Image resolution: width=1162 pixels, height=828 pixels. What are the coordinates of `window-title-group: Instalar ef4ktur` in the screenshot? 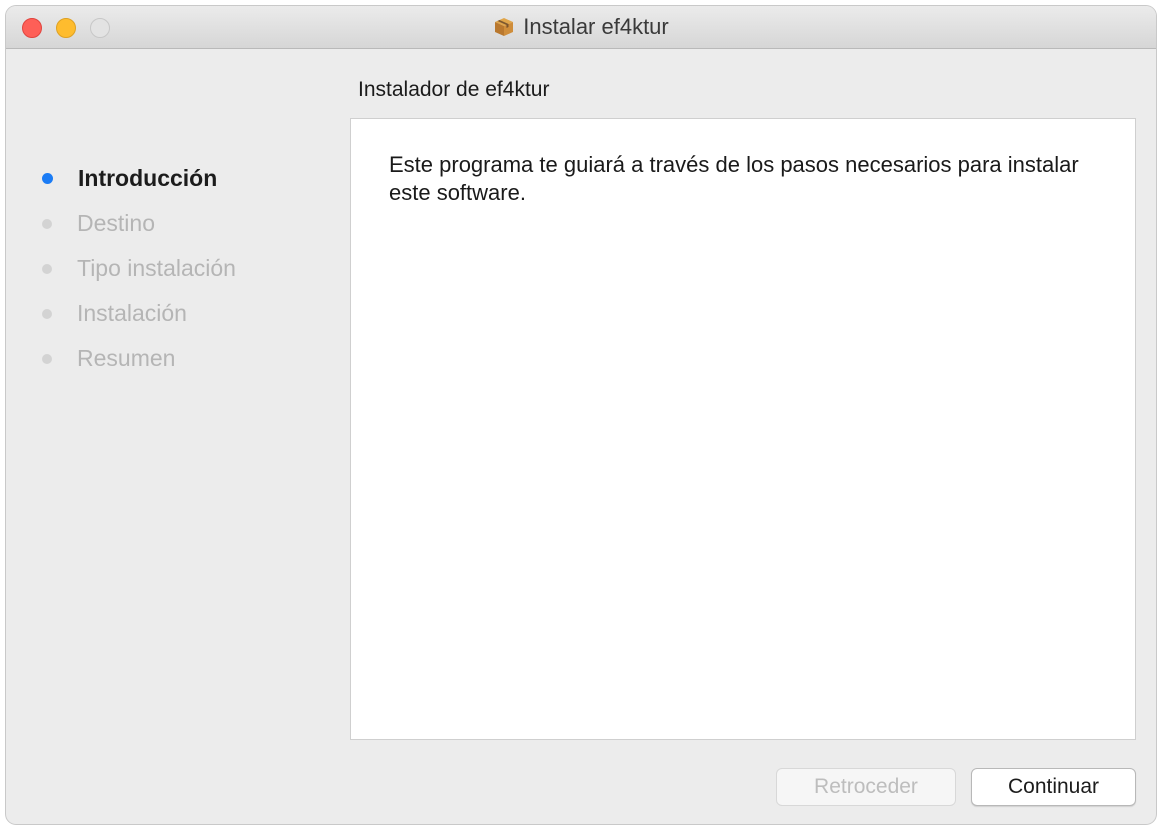 It's located at (581, 27).